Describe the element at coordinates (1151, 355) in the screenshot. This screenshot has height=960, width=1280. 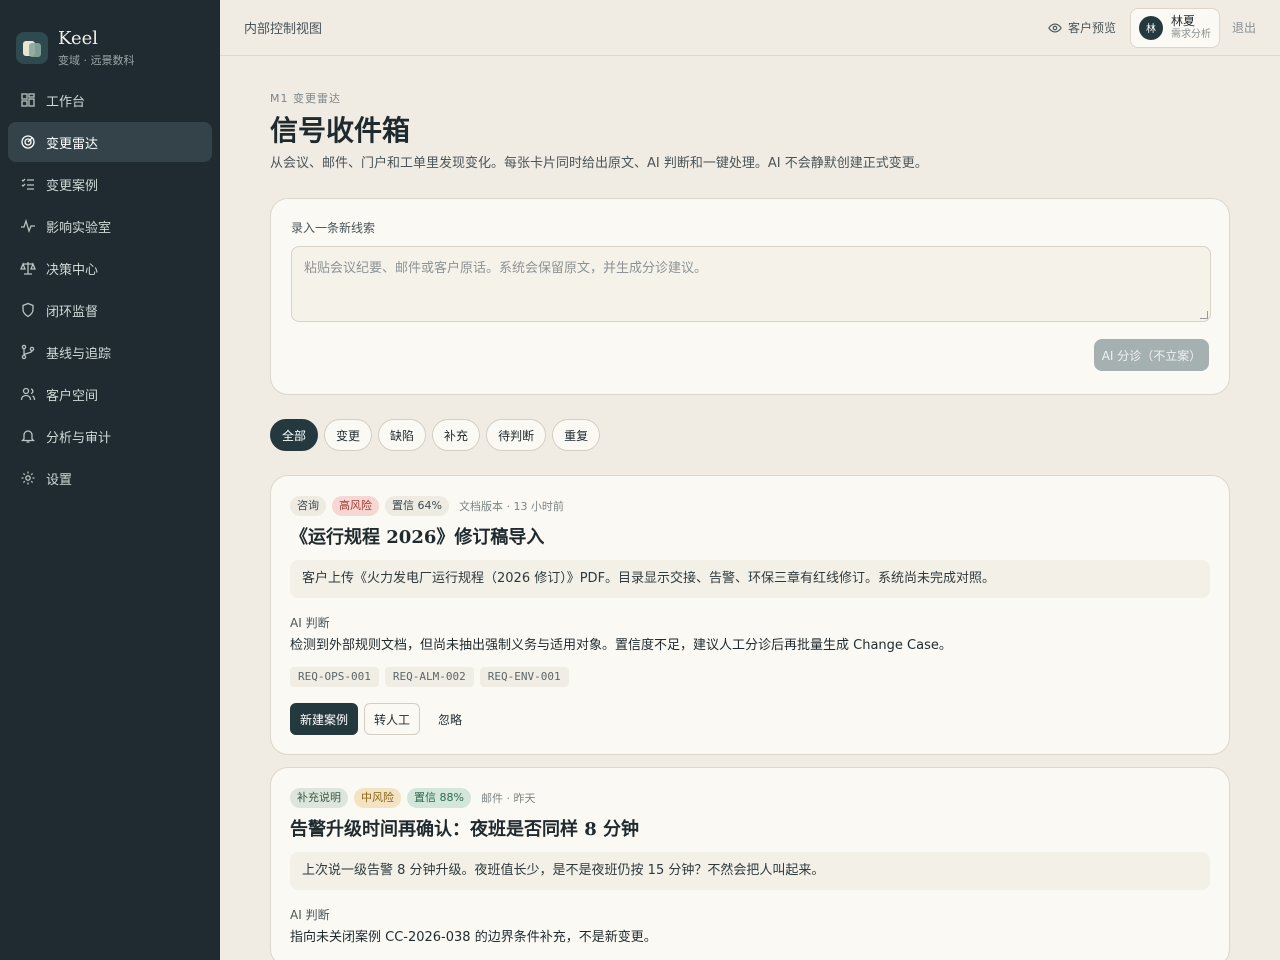
I see `ai-triage-button: AI 分诊（不立案）` at that location.